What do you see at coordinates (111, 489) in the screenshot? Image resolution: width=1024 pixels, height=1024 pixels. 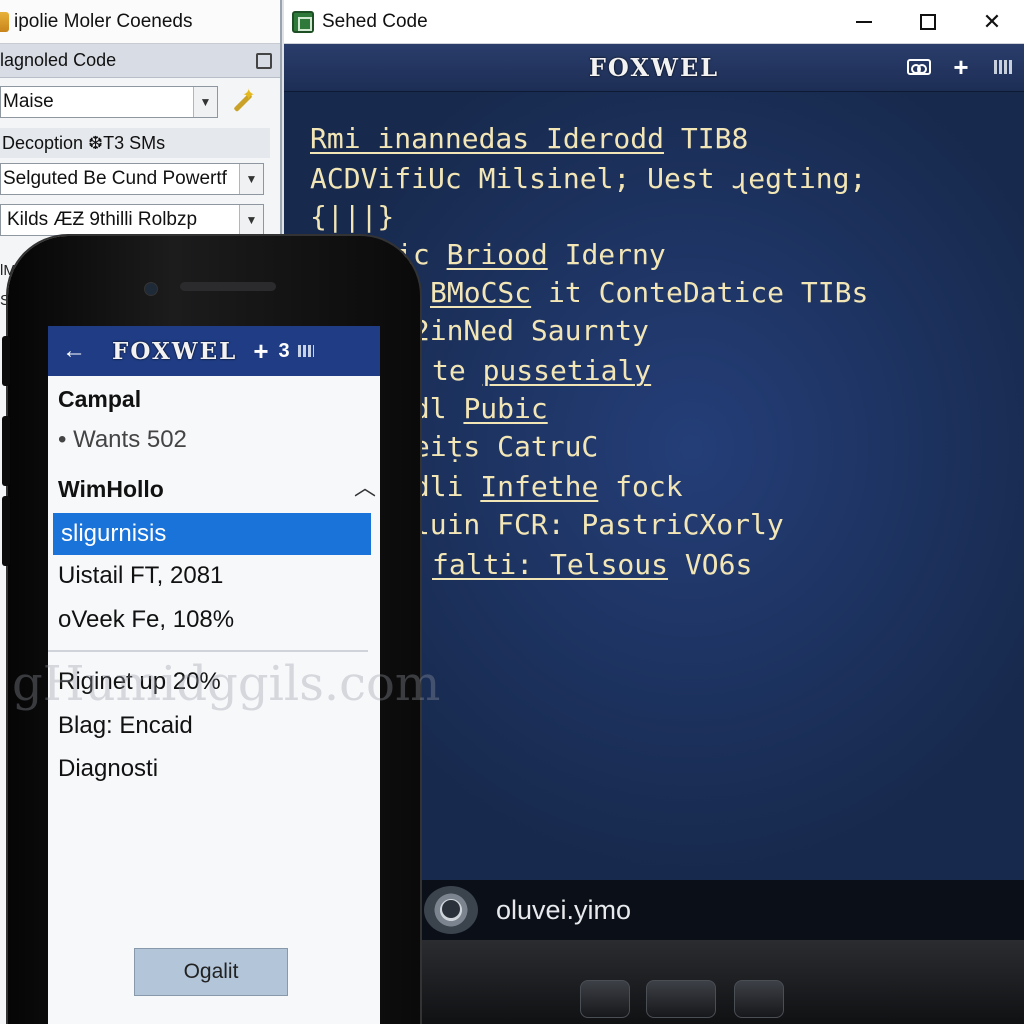 I see `list-section-title: WimHollo` at bounding box center [111, 489].